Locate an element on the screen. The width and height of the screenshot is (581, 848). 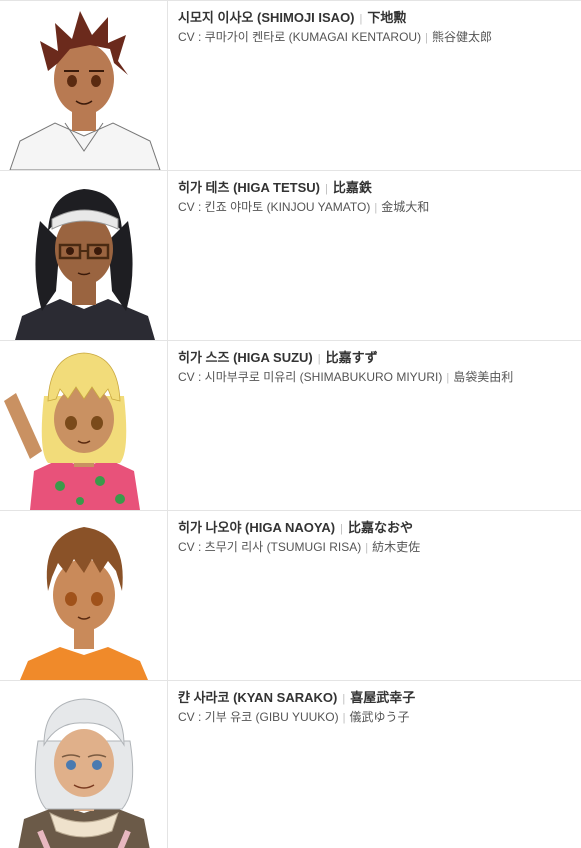
character-name-line: 캰 사라코 (KYAN SARAKO) | 喜屋武幸子 is located at coordinates (296, 698).